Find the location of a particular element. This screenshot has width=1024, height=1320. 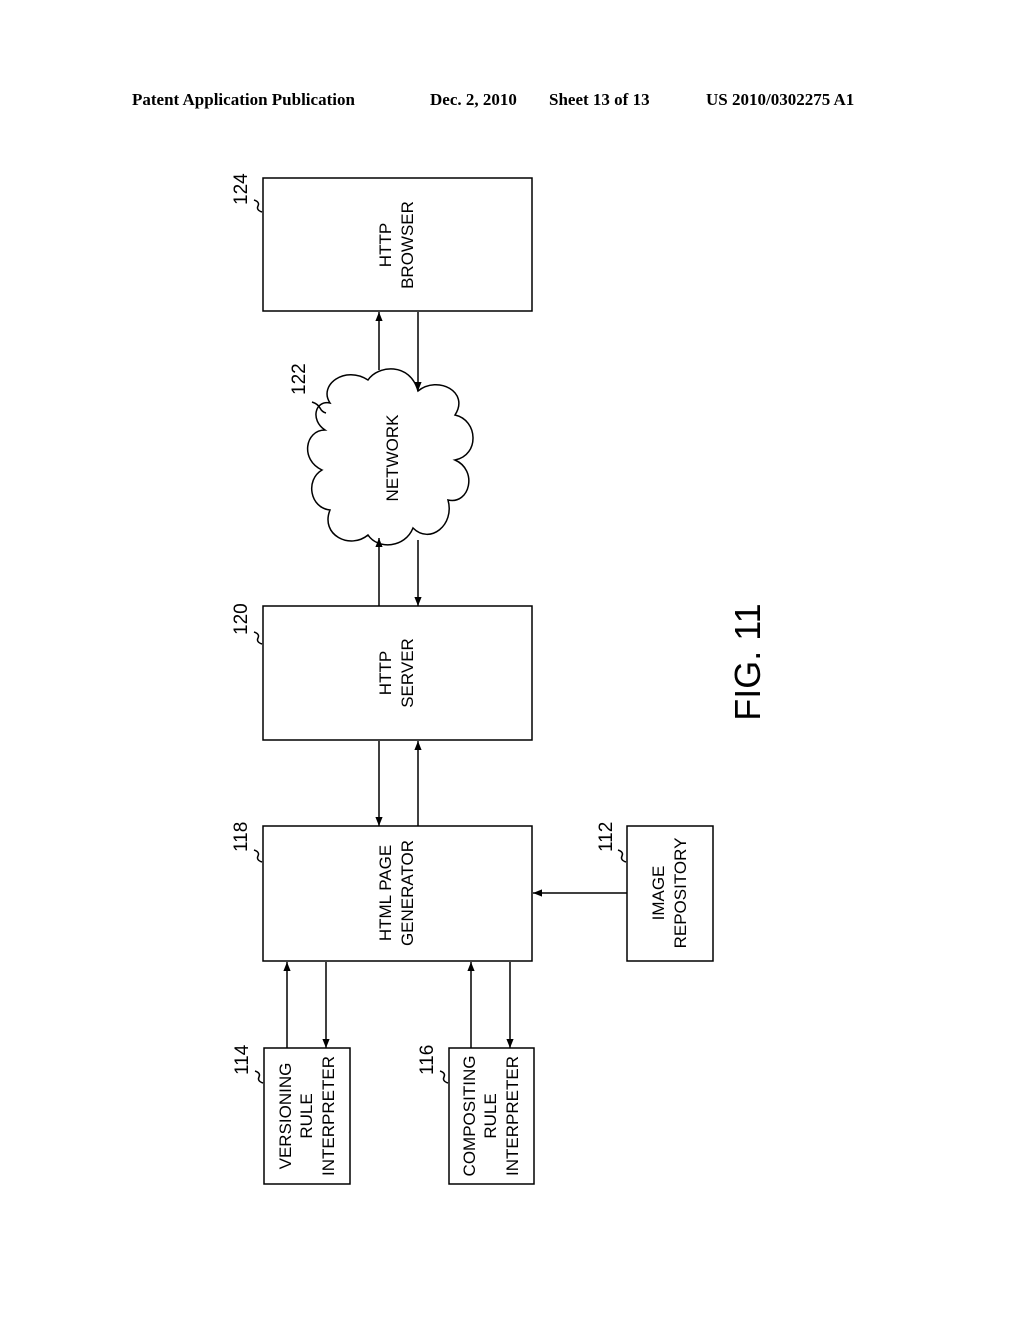

compositing-rule-interpreter-block: COMPOSITING RULE INTERPRETER 116 is located at coordinates (476, 1115).